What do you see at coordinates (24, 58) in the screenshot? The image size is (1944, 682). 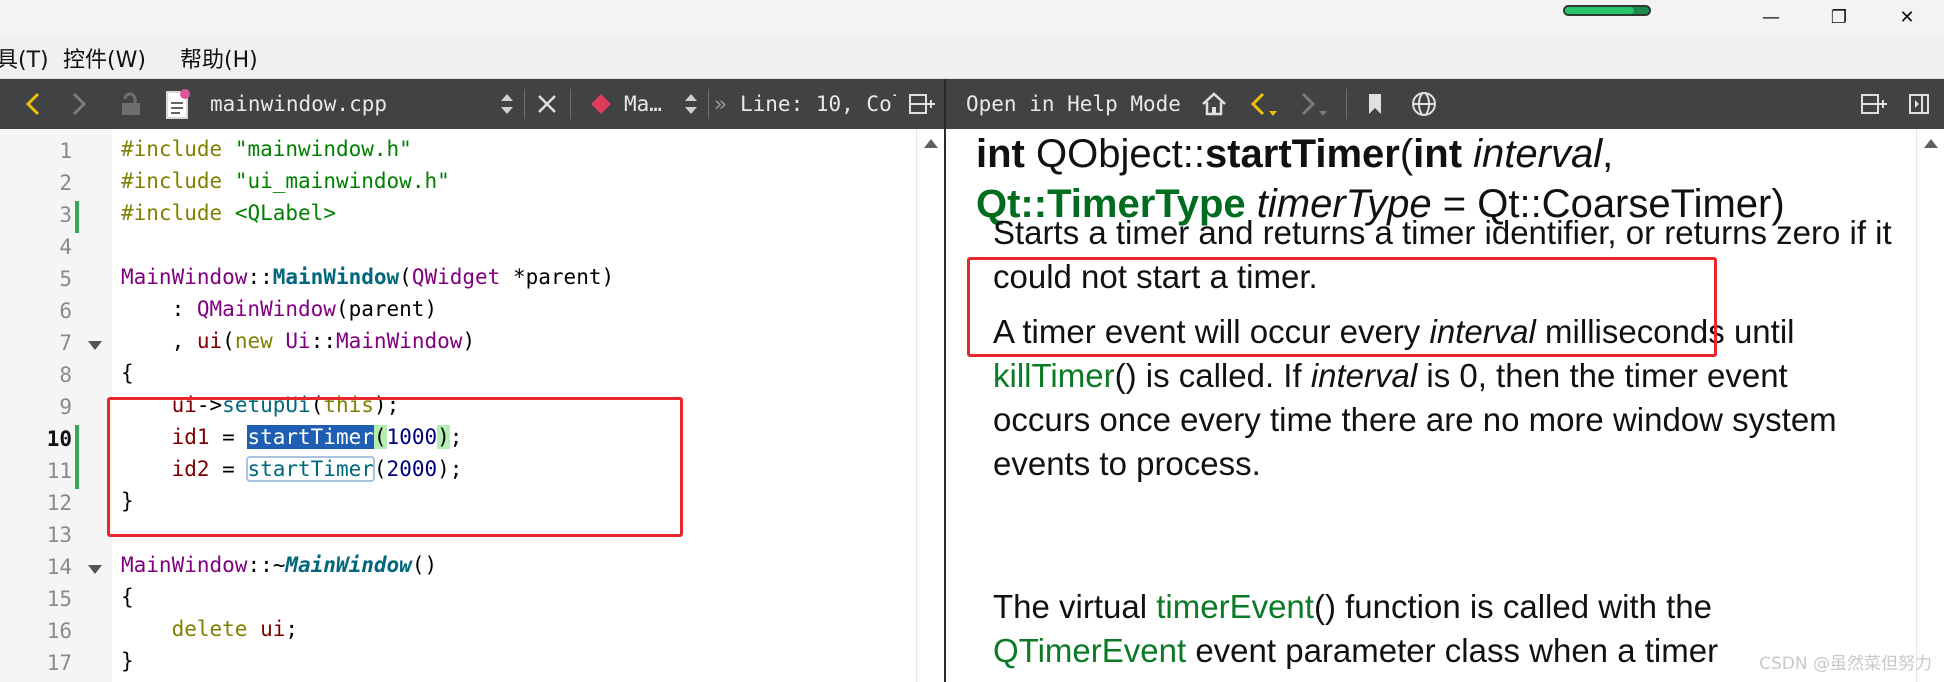 I see `menu-tools: 具(T)` at bounding box center [24, 58].